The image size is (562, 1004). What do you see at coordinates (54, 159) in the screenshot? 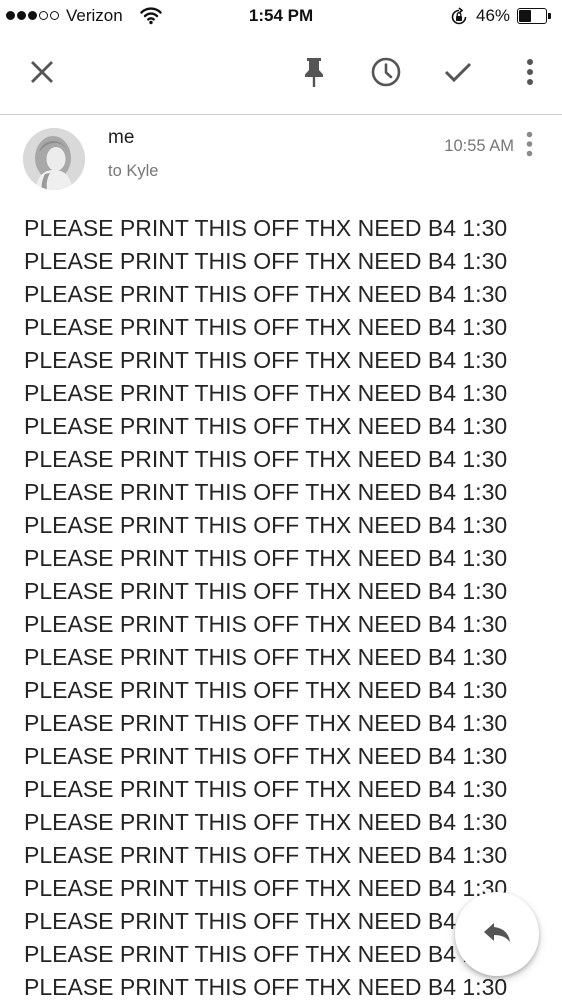
I see `sender-avatar` at bounding box center [54, 159].